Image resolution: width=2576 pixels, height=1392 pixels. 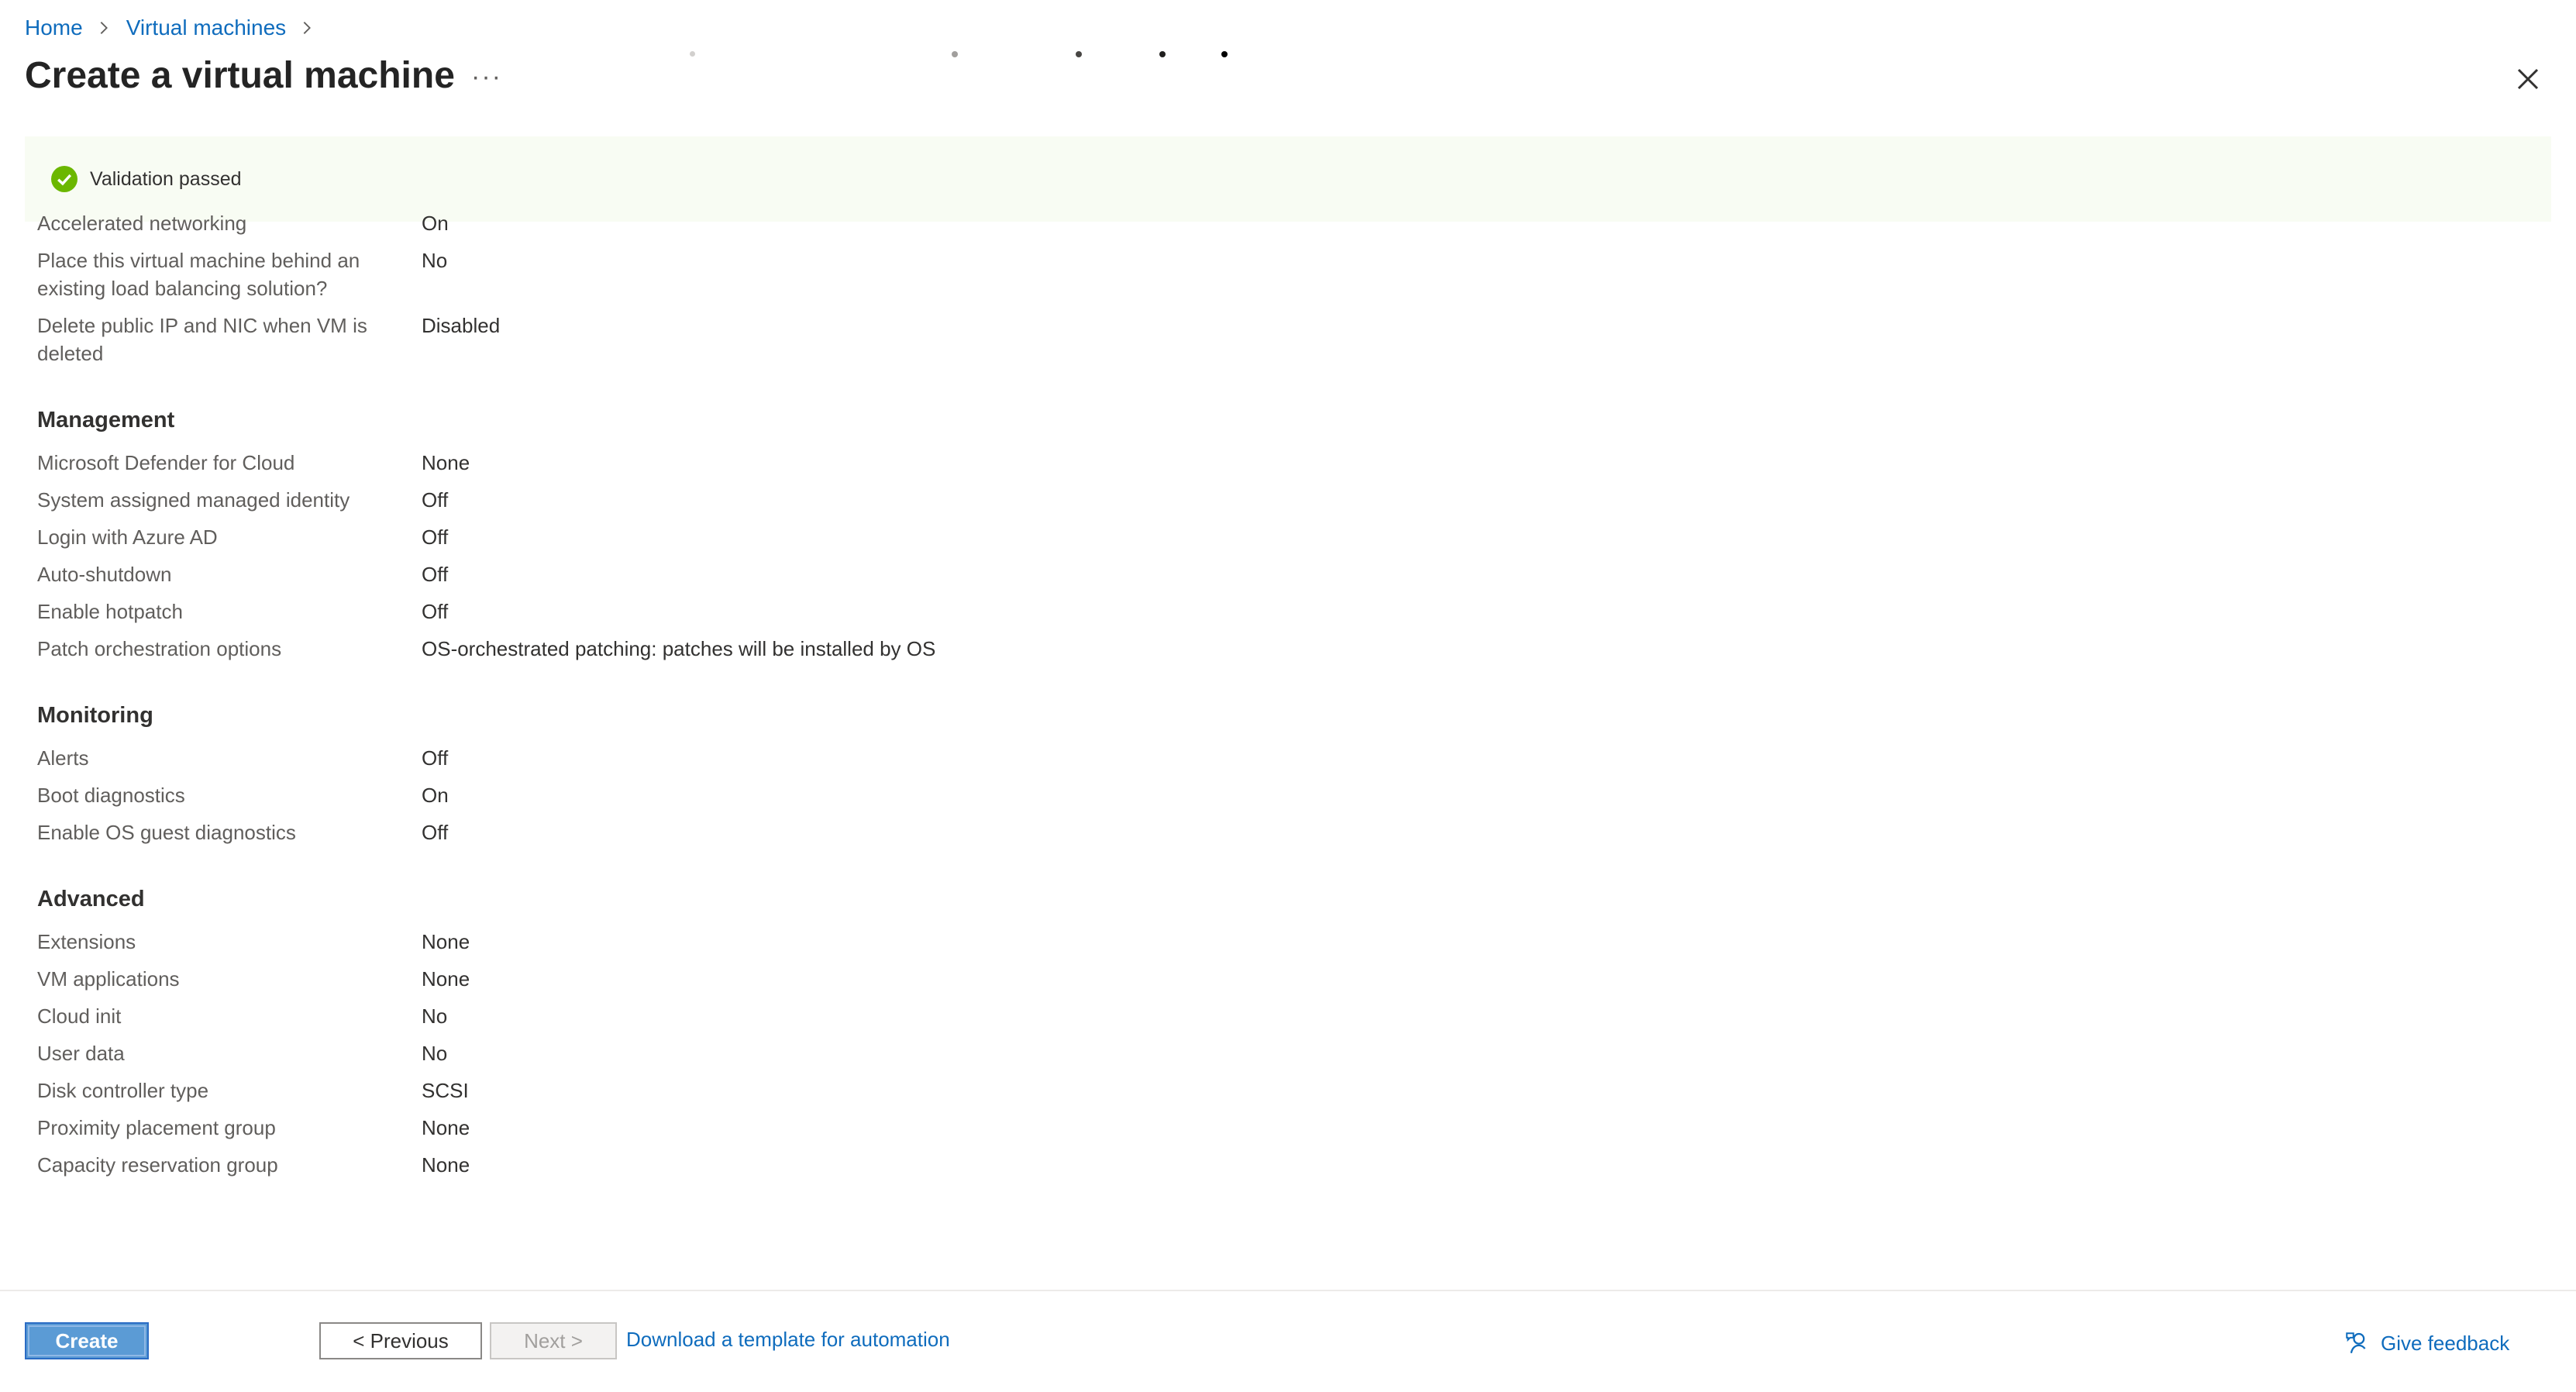 I want to click on summary-row: Alerts Off, so click(x=1277, y=758).